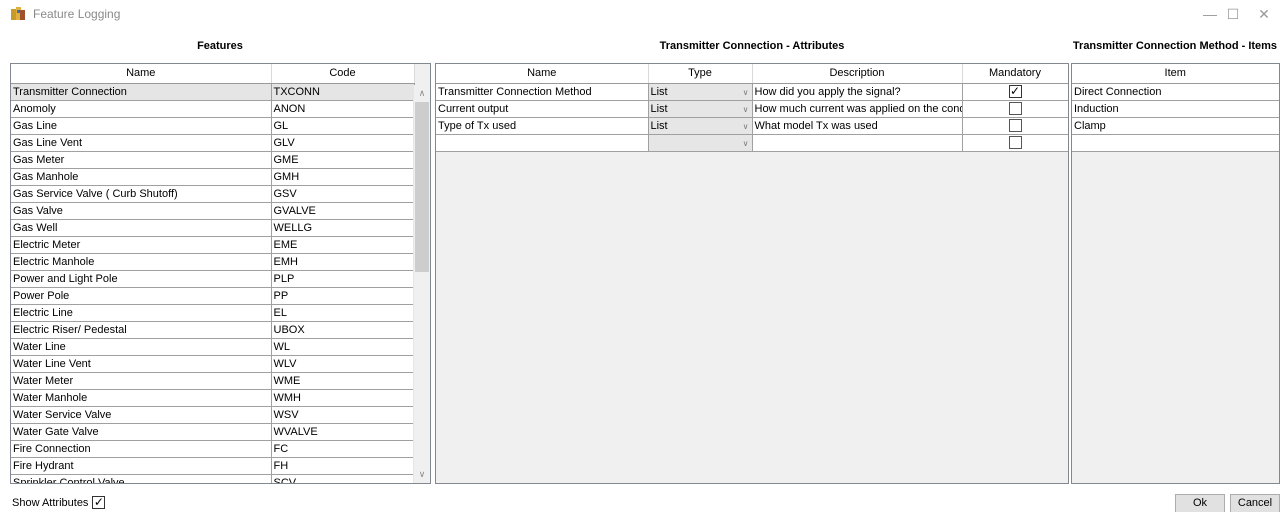  What do you see at coordinates (343, 279) in the screenshot?
I see `feature-code-cell: PLP` at bounding box center [343, 279].